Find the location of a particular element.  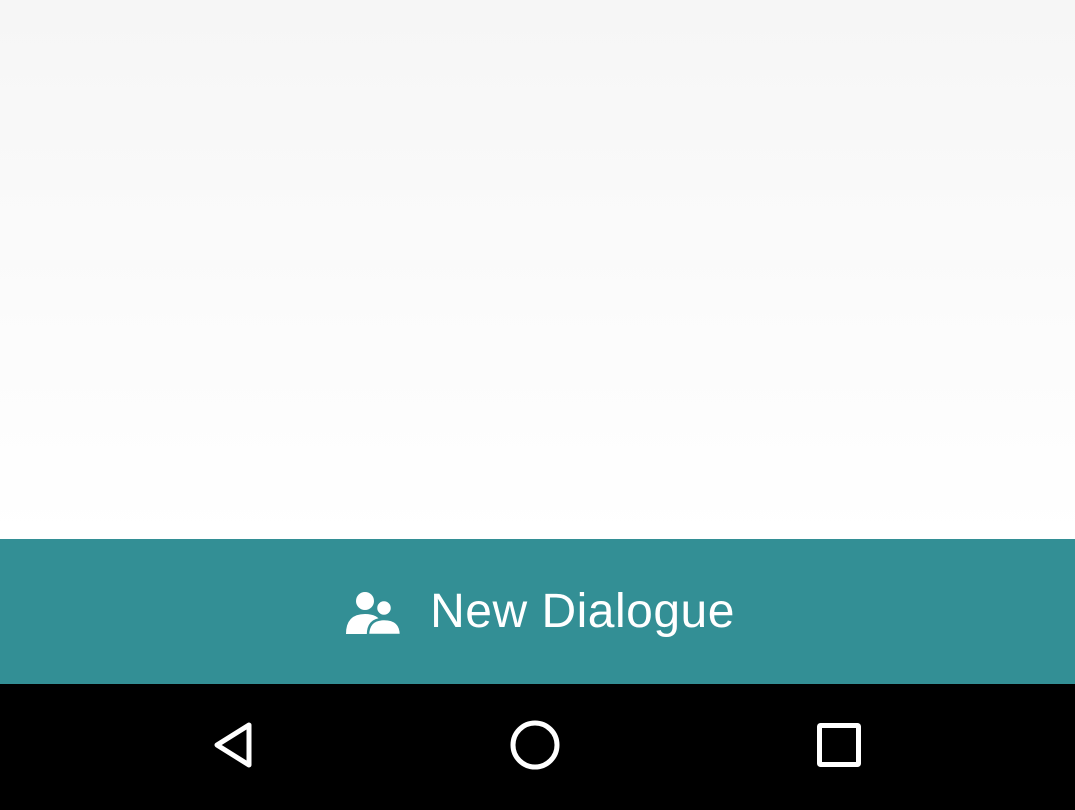

group-icon is located at coordinates (372, 612).